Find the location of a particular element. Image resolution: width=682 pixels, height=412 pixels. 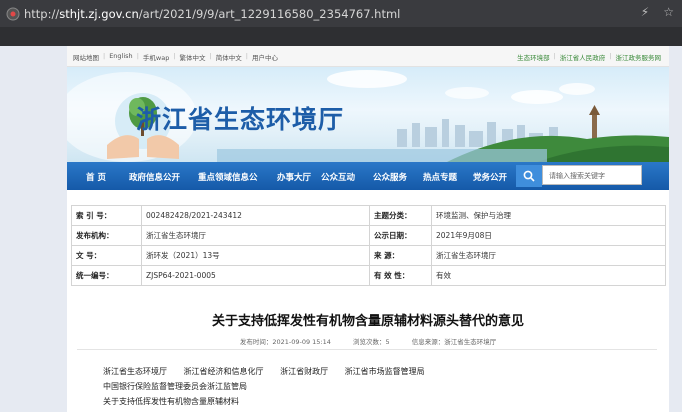

meta-value: ZJSP64-2021-0005 is located at coordinates (255, 275).